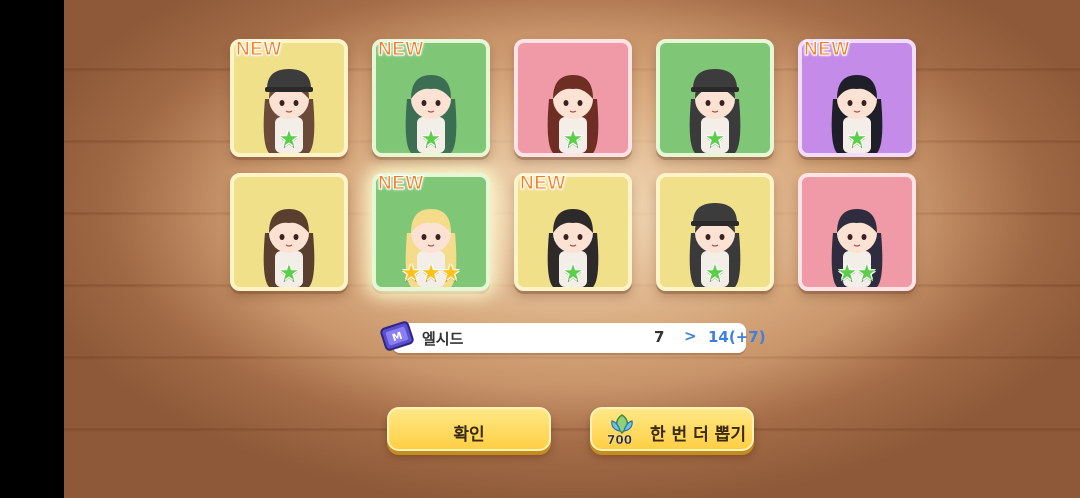 The image size is (1080, 498). Describe the element at coordinates (443, 339) in the screenshot. I see `resource-name: 엘시드` at that location.